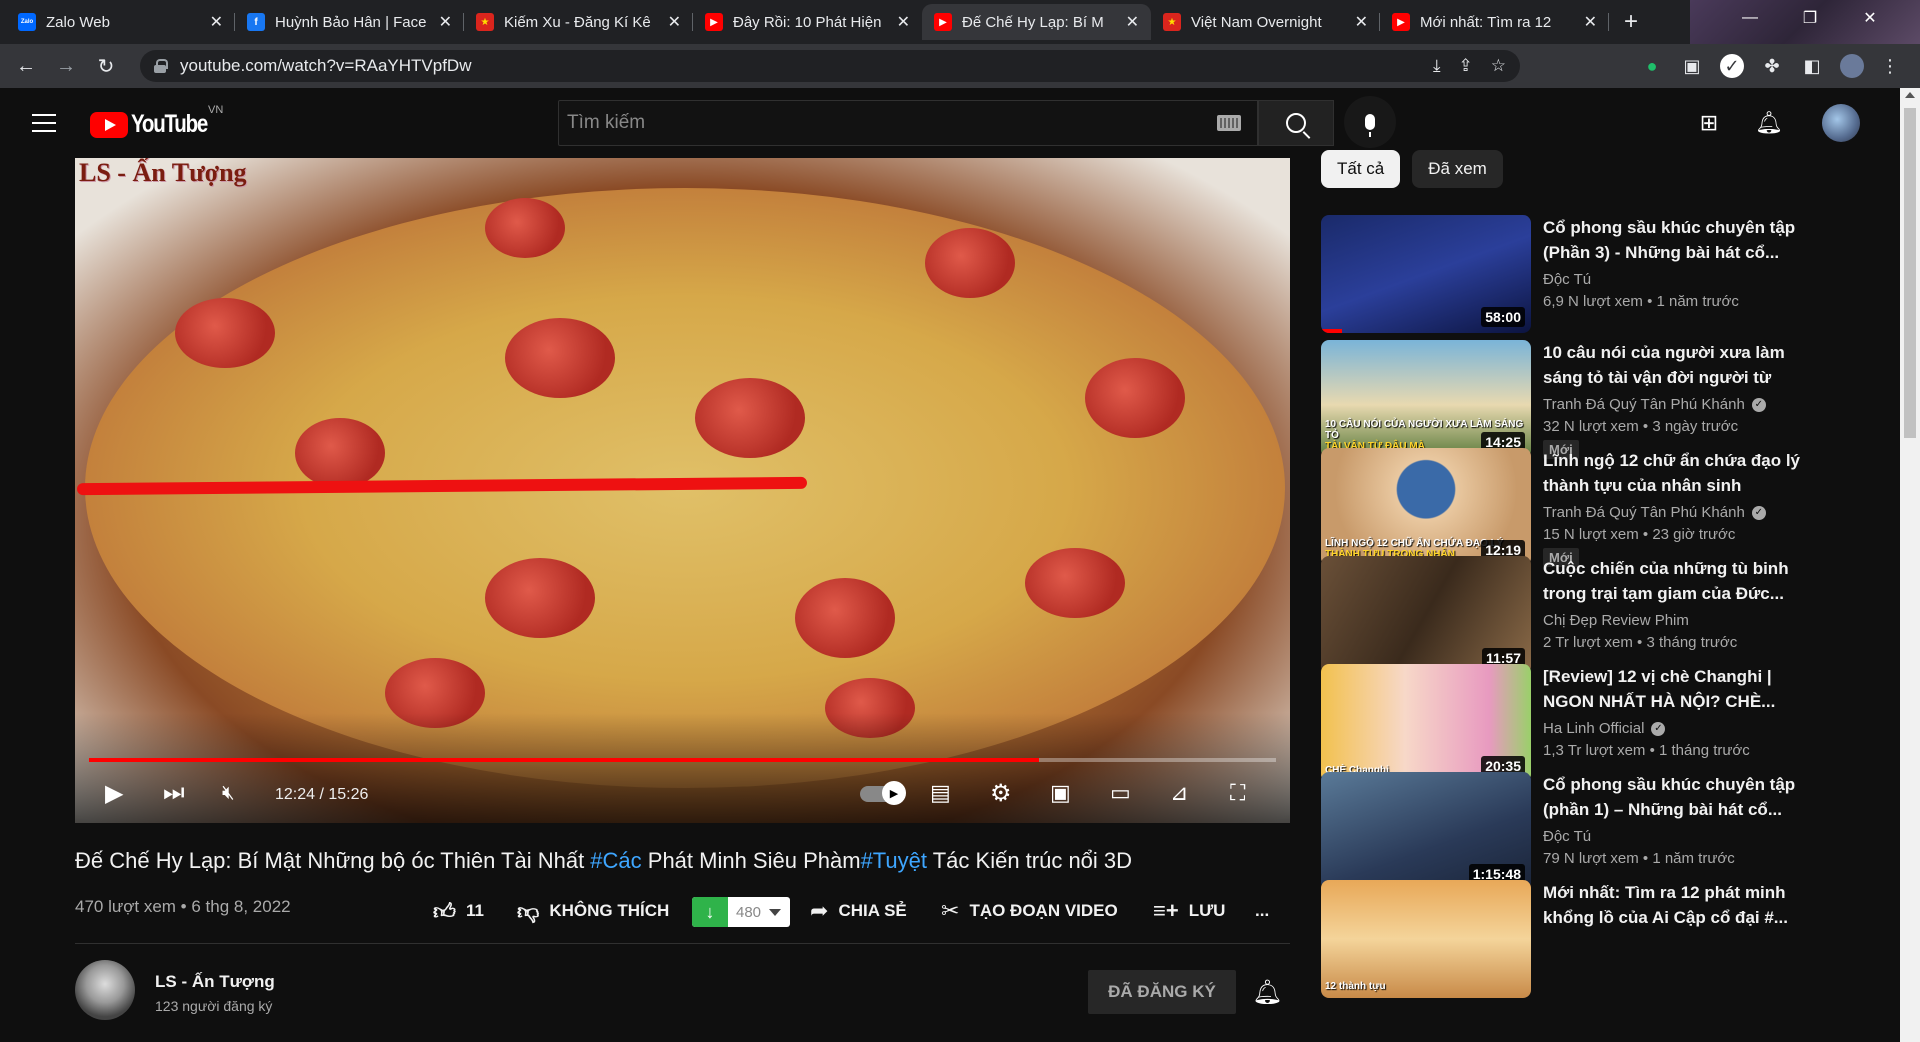 The image size is (1920, 1042). I want to click on hashtag-link: #Các, so click(615, 860).